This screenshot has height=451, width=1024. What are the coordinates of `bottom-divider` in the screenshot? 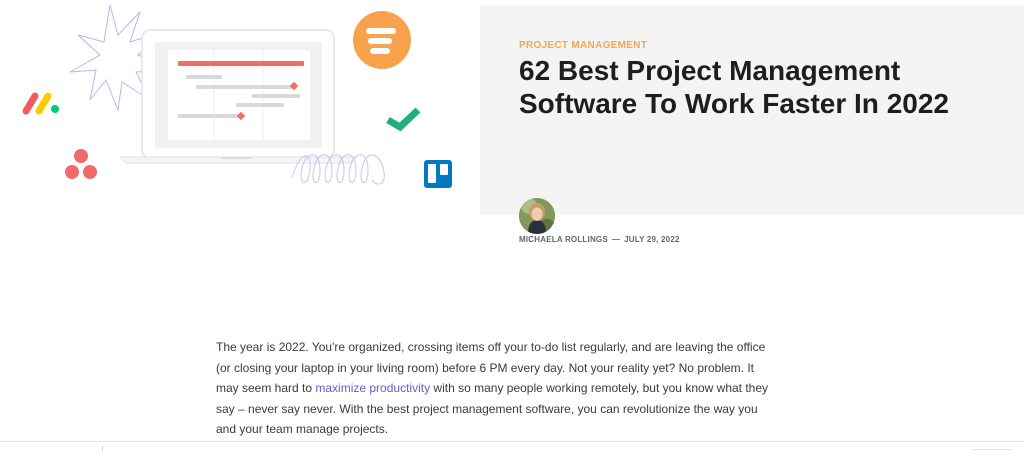 It's located at (512, 441).